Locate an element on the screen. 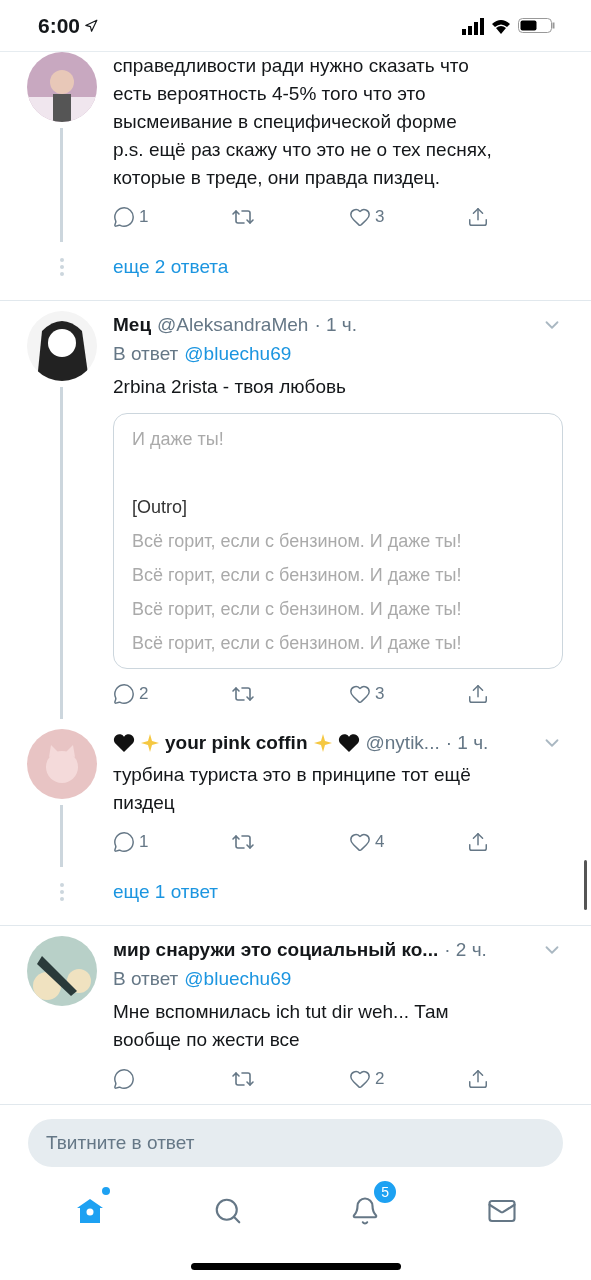  more-replies-link: еще 1 ответ is located at coordinates (166, 892).